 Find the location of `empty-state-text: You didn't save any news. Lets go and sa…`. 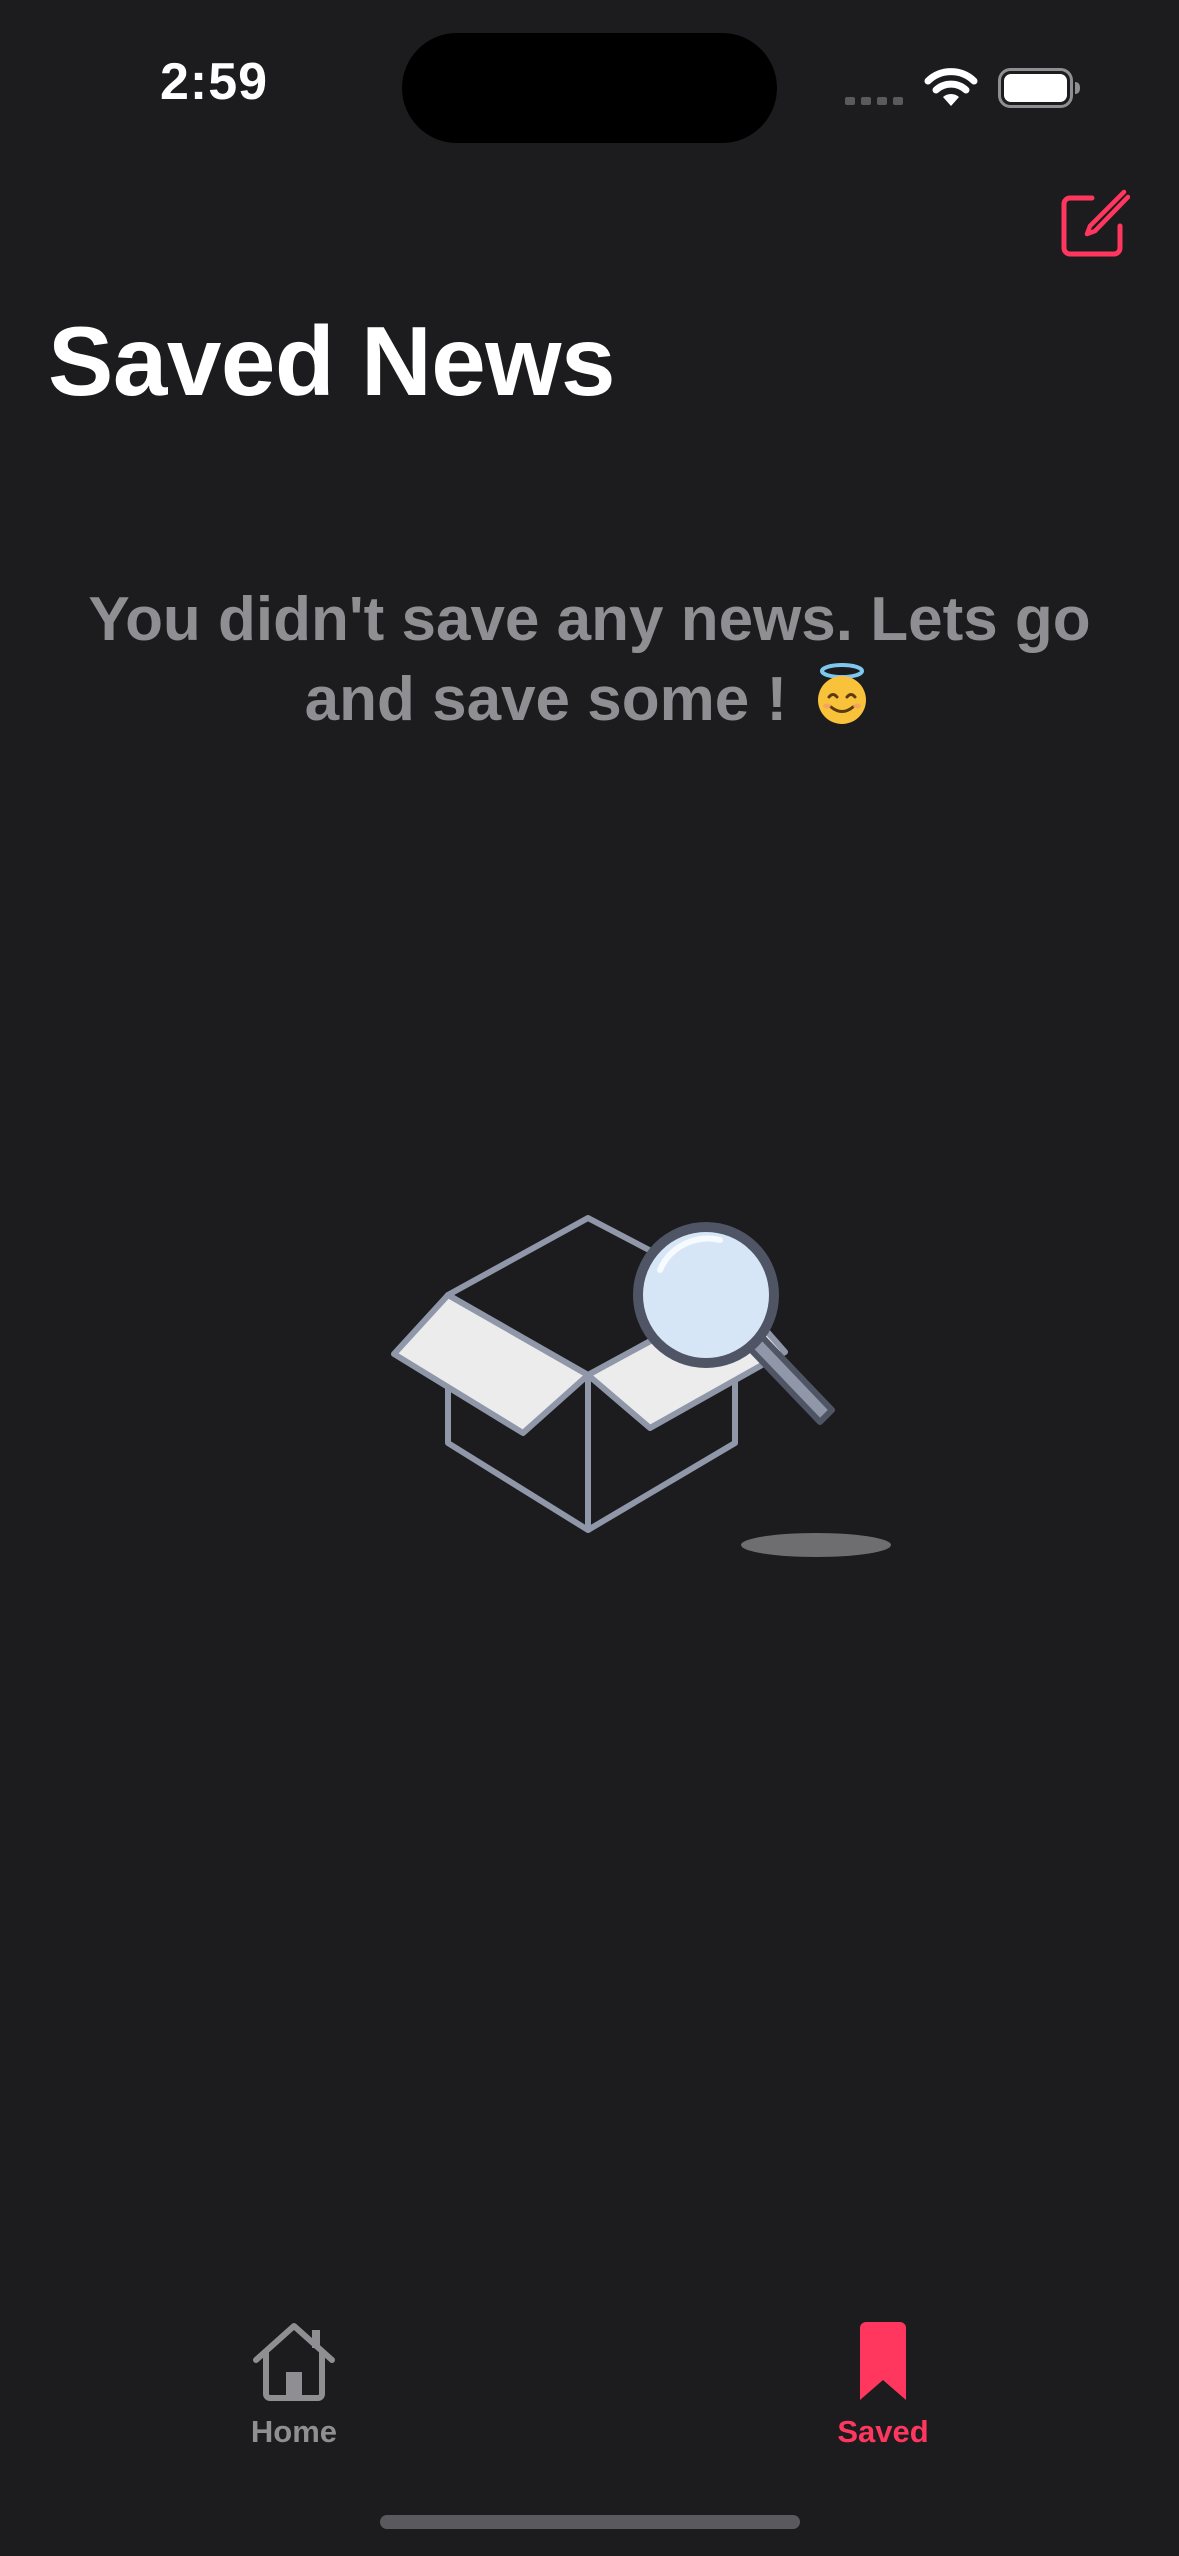

empty-state-text: You didn't save any news. Lets go and sa… is located at coordinates (589, 659).